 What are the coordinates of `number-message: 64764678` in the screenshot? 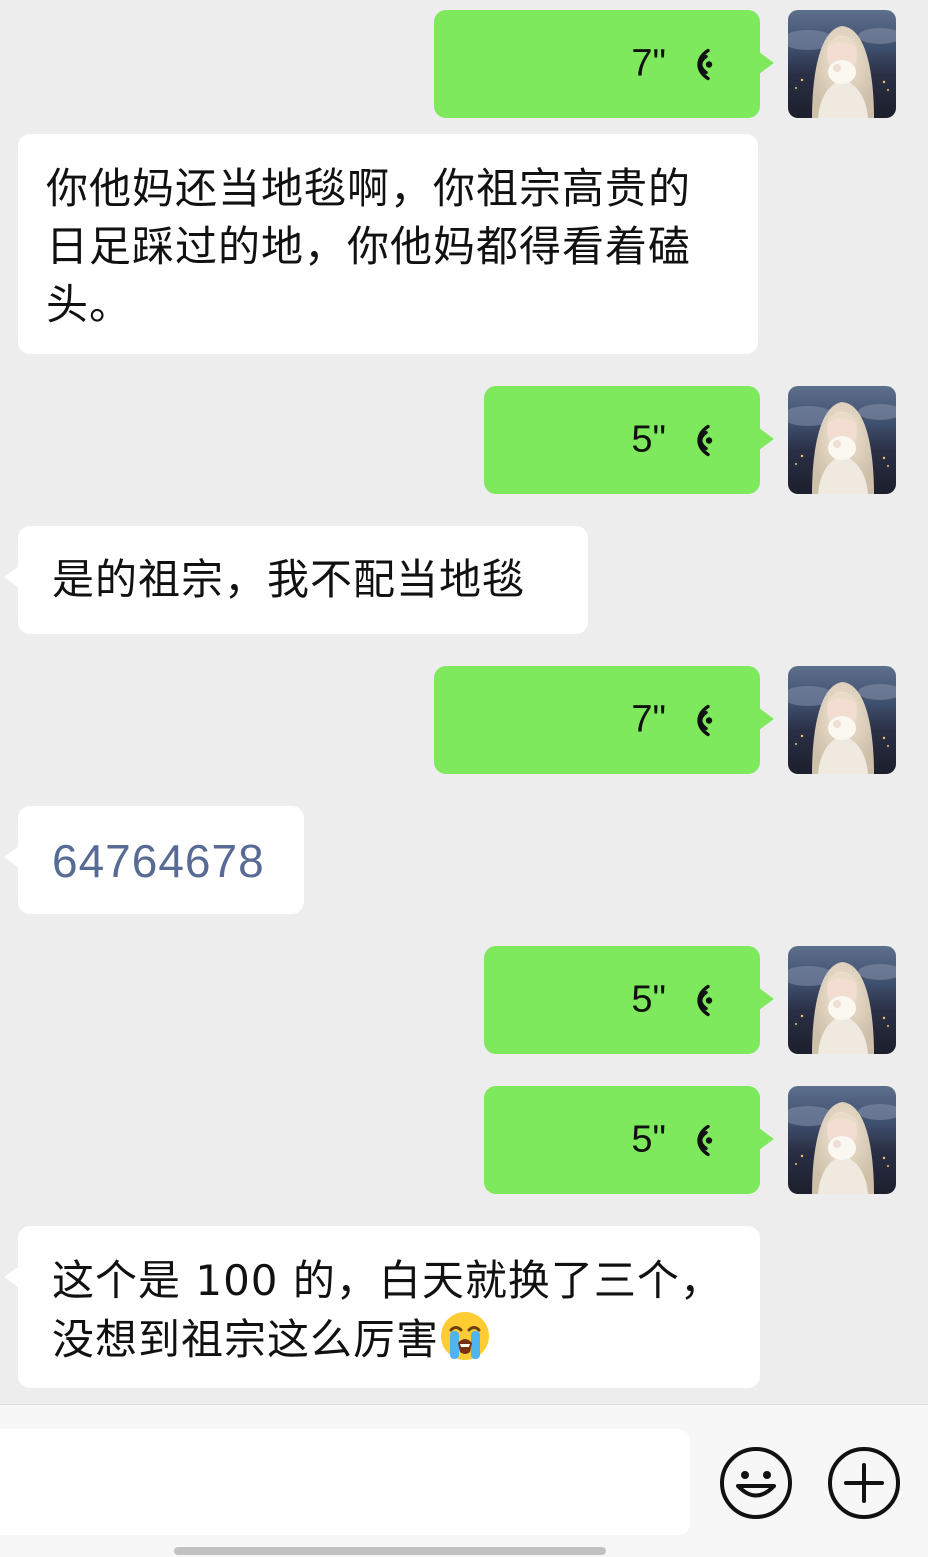 It's located at (154, 860).